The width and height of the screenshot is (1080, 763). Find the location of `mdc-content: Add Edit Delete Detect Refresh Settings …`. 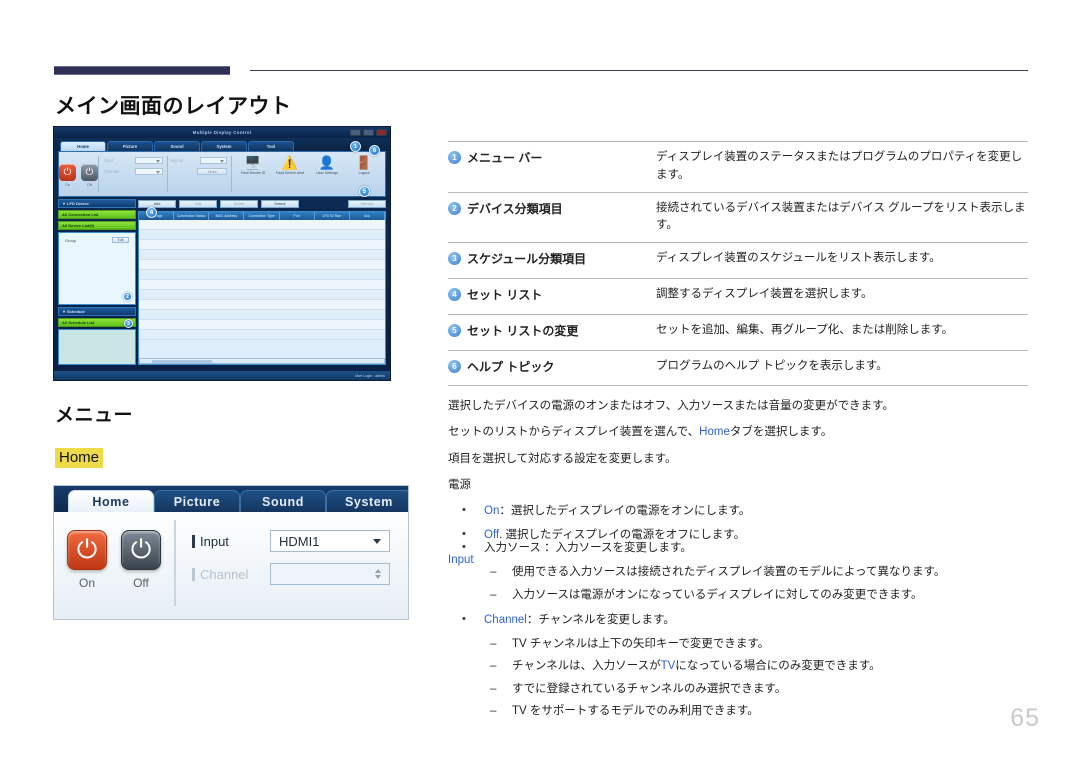

mdc-content: Add Edit Delete Detect Refresh Settings … is located at coordinates (262, 282).